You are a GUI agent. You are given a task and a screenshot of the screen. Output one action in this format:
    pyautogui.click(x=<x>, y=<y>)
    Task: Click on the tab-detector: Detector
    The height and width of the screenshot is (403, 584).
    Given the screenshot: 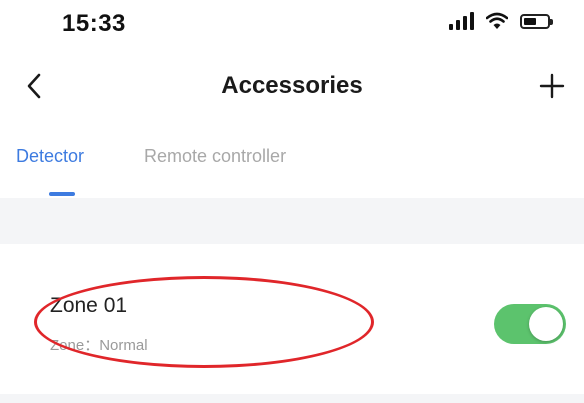 What is the action you would take?
    pyautogui.click(x=50, y=156)
    